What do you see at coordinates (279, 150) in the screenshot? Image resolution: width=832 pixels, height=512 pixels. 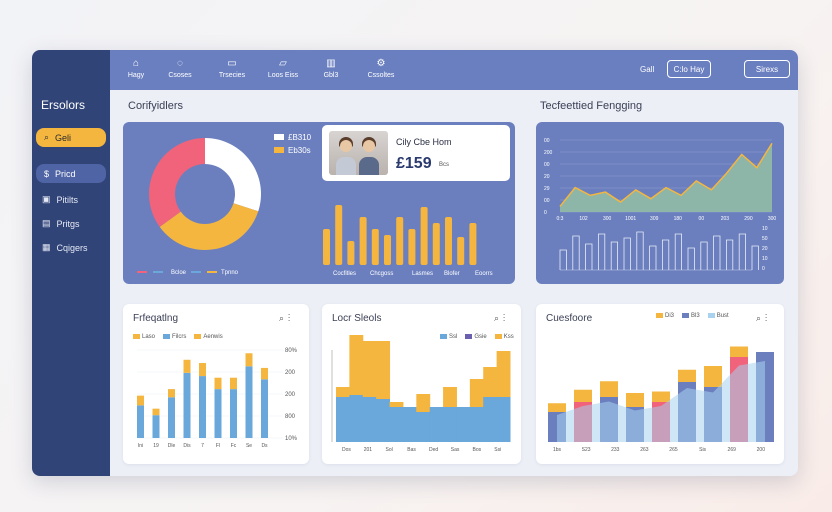 I see `legend-swatch-yellow` at bounding box center [279, 150].